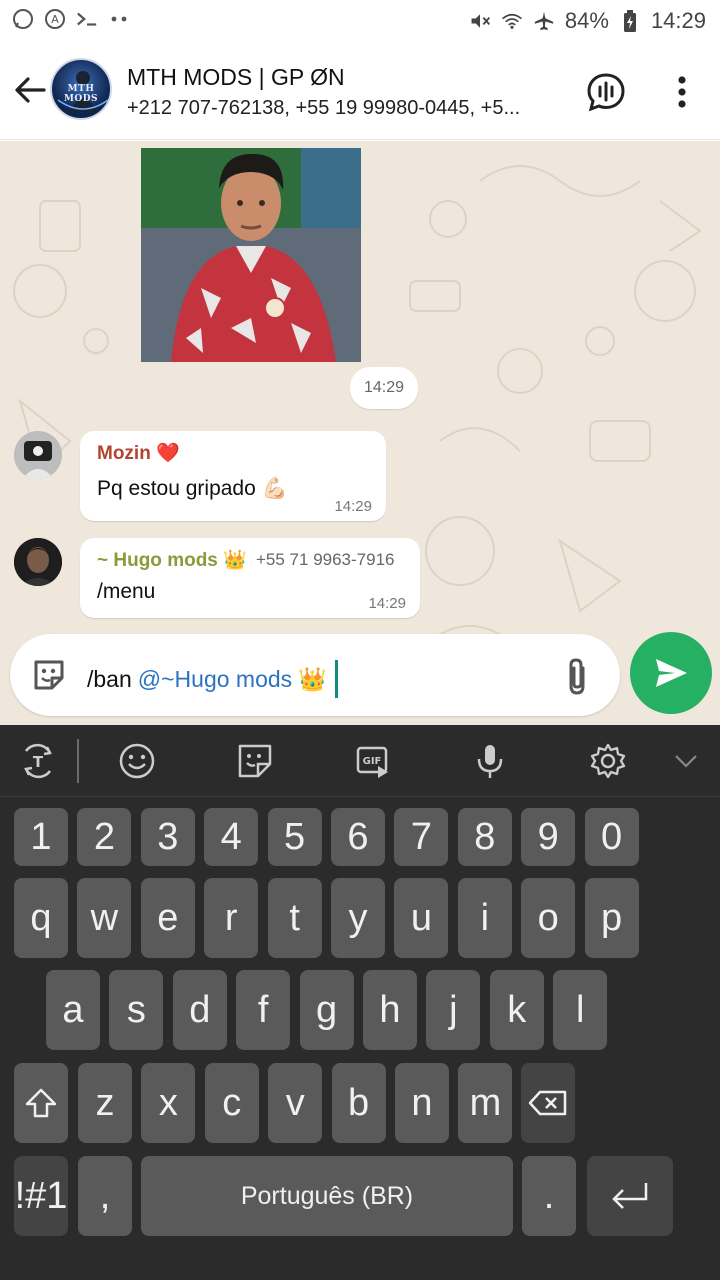 The height and width of the screenshot is (1280, 720). I want to click on key-x: x, so click(168, 1103).